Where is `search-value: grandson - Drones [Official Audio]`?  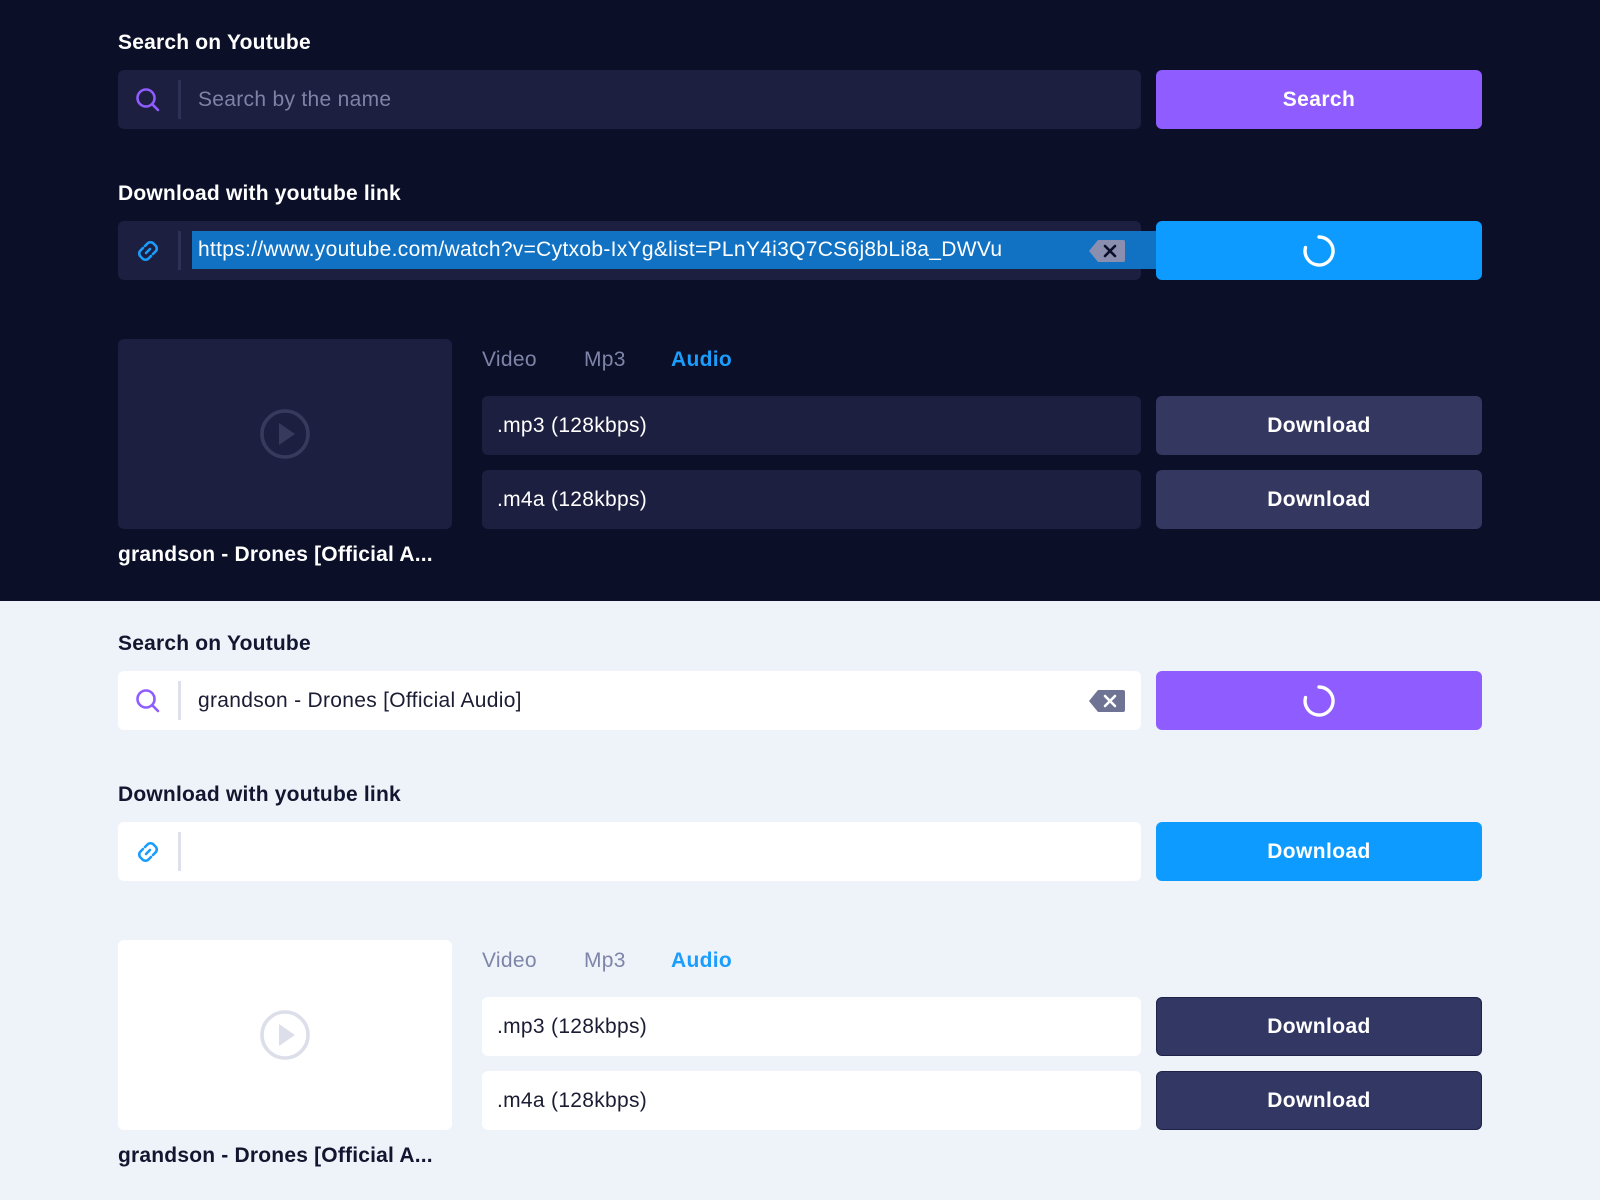
search-value: grandson - Drones [Official Audio] is located at coordinates (360, 700).